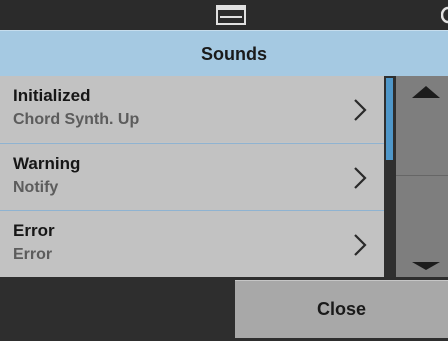 The width and height of the screenshot is (448, 341). What do you see at coordinates (444, 15) in the screenshot?
I see `status-indicator-icon` at bounding box center [444, 15].